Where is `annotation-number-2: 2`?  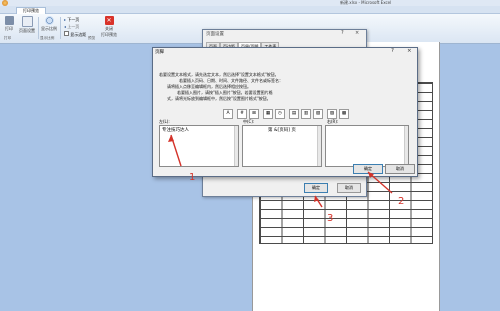 annotation-number-2: 2 is located at coordinates (401, 201).